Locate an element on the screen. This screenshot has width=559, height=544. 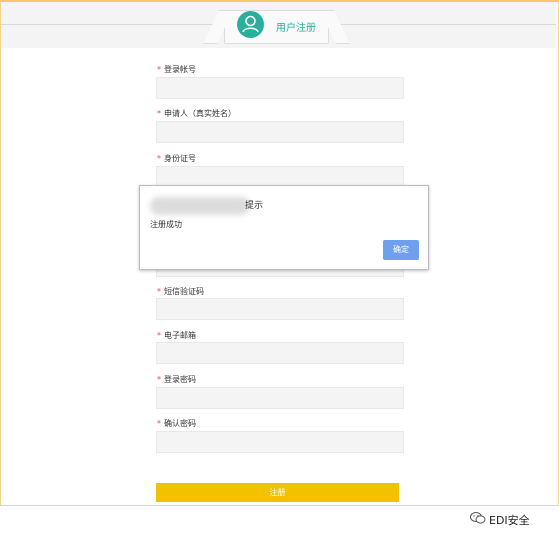
sms-code-input is located at coordinates (280, 309).